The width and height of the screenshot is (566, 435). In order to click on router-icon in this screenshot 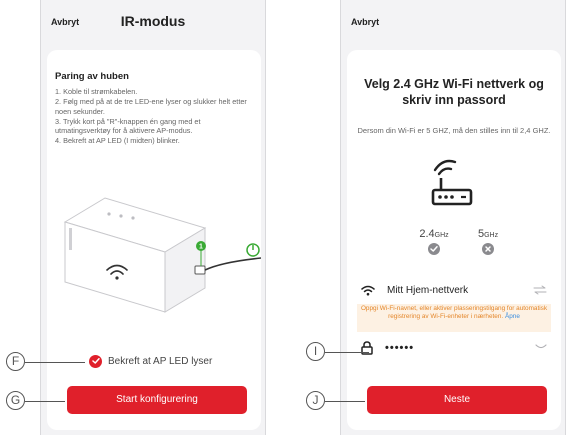, I will do `click(452, 182)`.